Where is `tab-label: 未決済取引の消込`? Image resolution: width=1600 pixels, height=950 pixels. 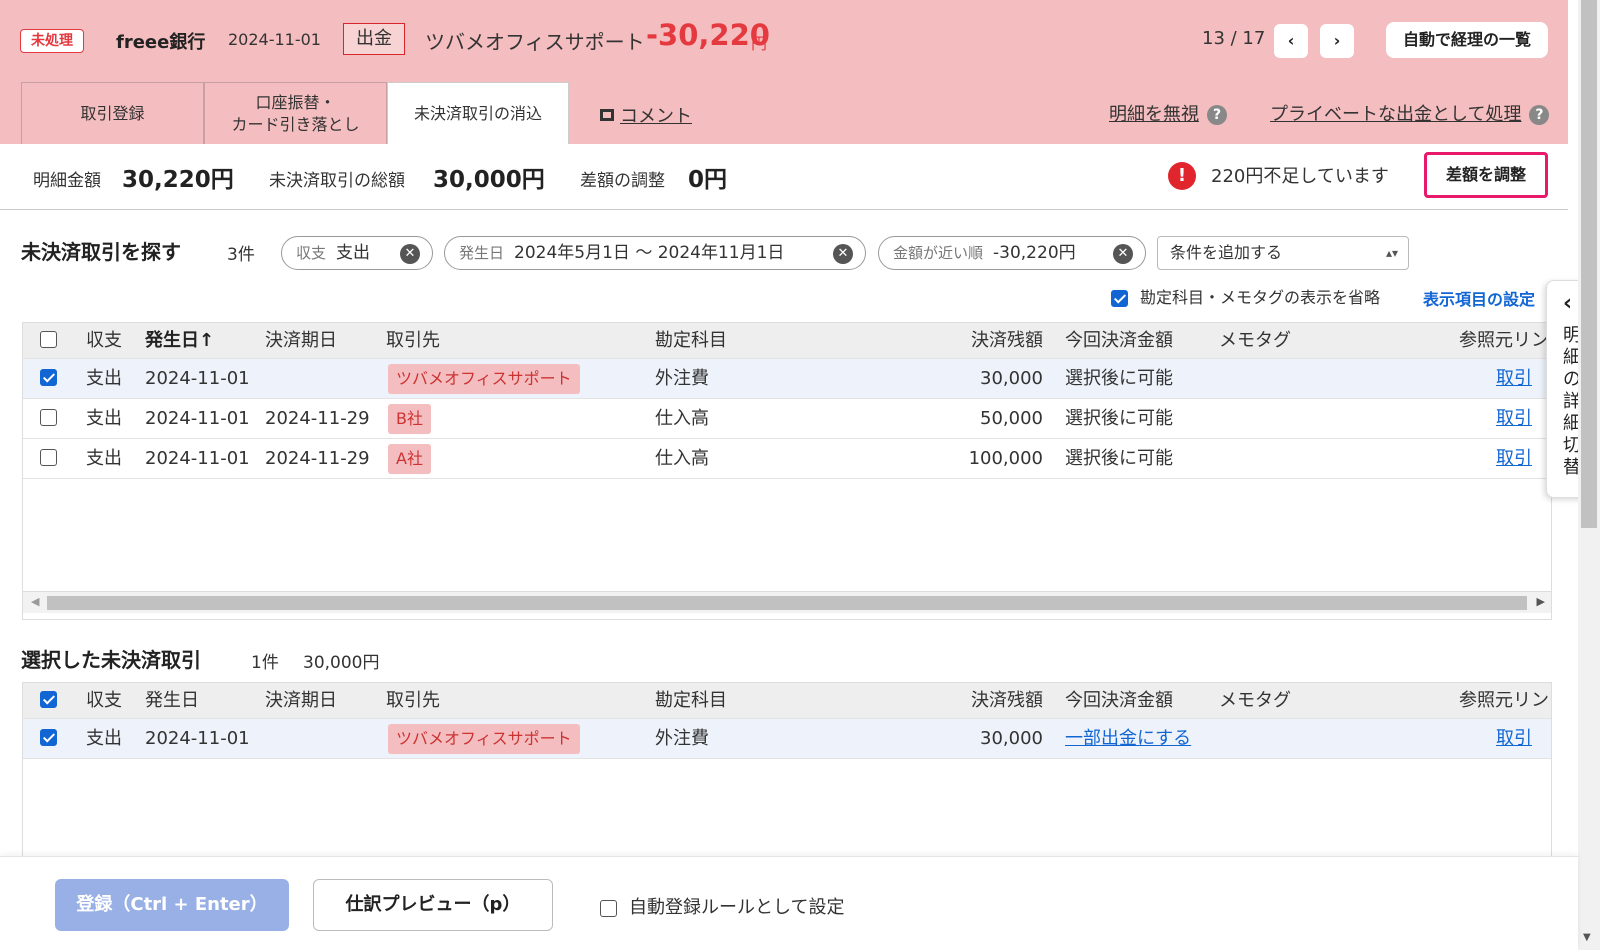 tab-label: 未決済取引の消込 is located at coordinates (477, 113).